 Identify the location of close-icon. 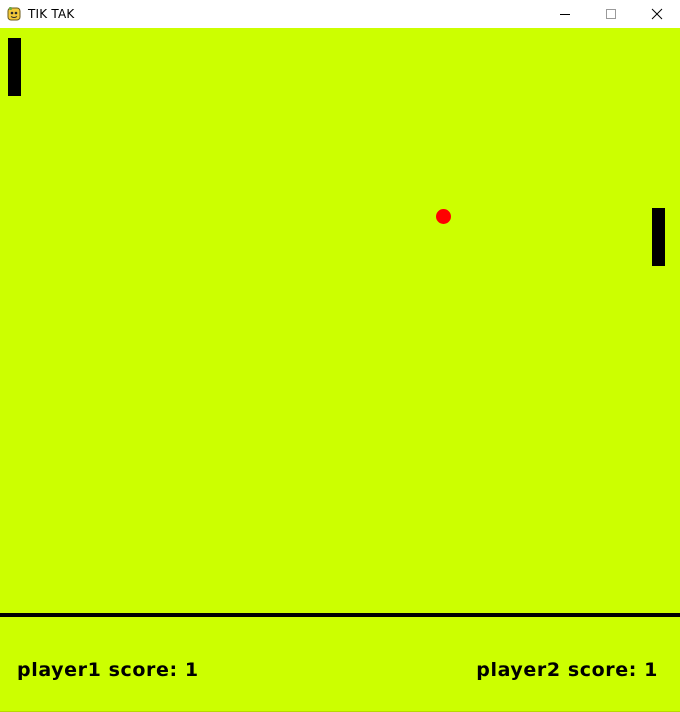
(657, 14).